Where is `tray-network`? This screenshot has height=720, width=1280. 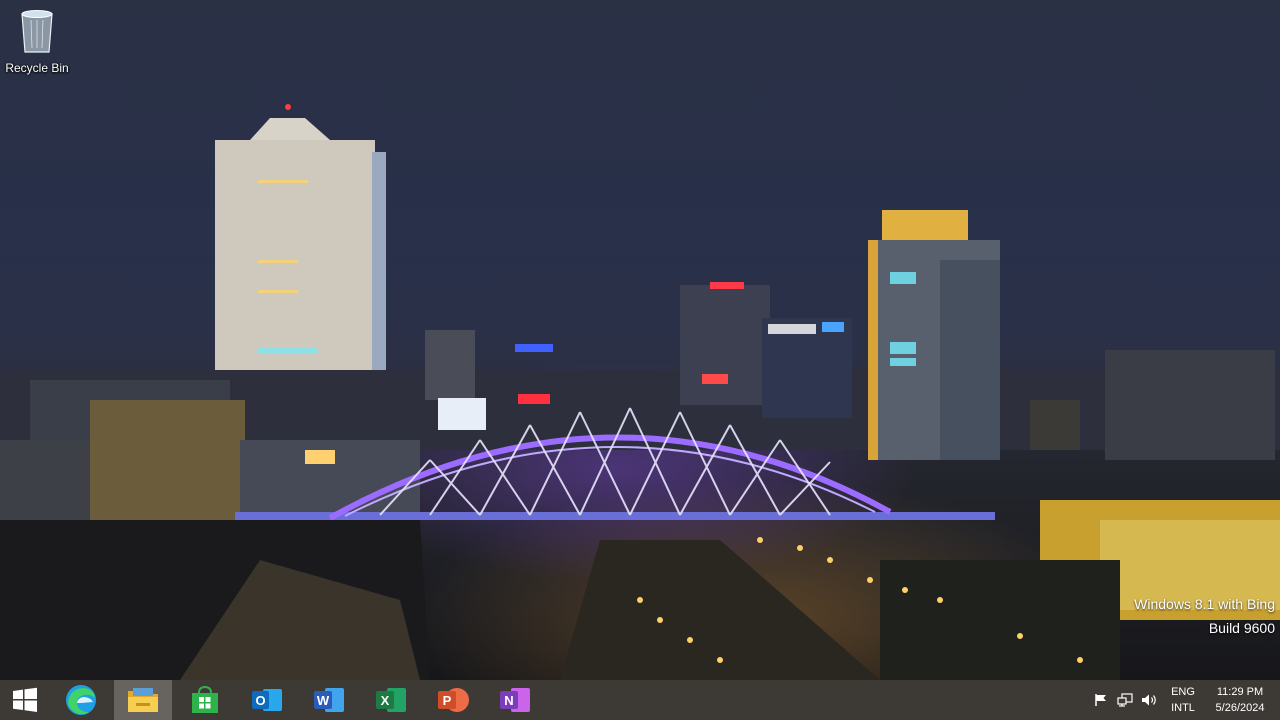
tray-network is located at coordinates (1125, 700).